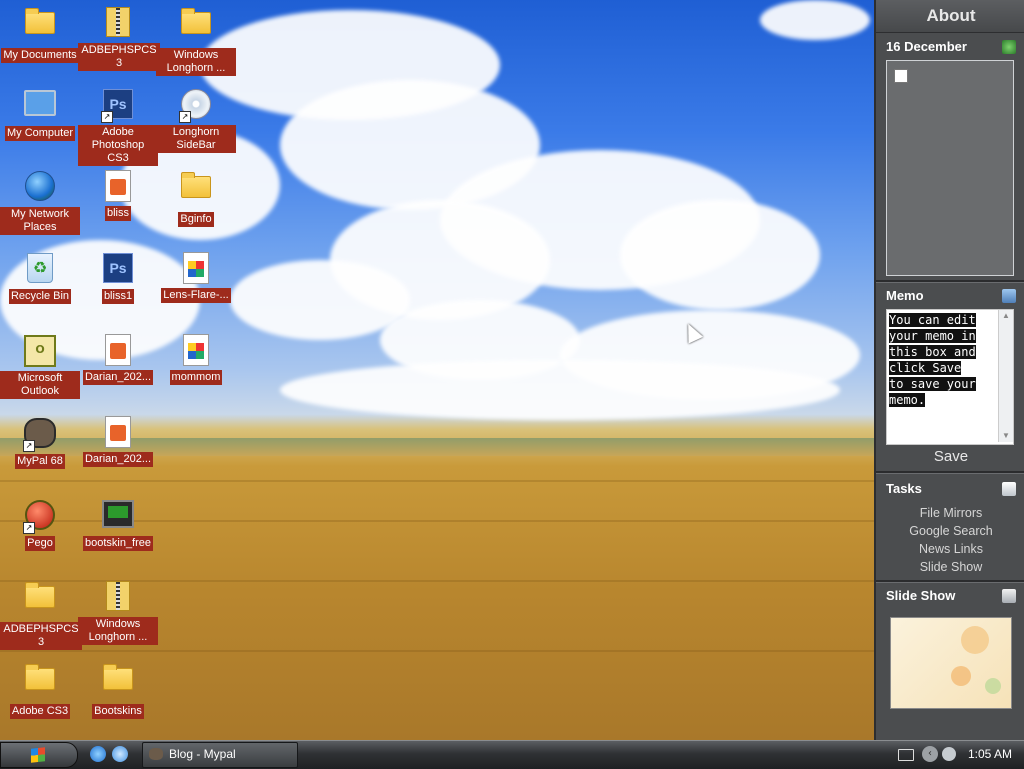  What do you see at coordinates (40, 352) in the screenshot?
I see `outlook-icon: O` at bounding box center [40, 352].